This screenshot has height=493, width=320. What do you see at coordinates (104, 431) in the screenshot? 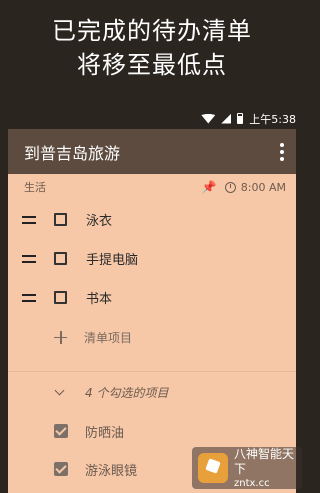
I see `checked-item-text: 防晒油` at bounding box center [104, 431].